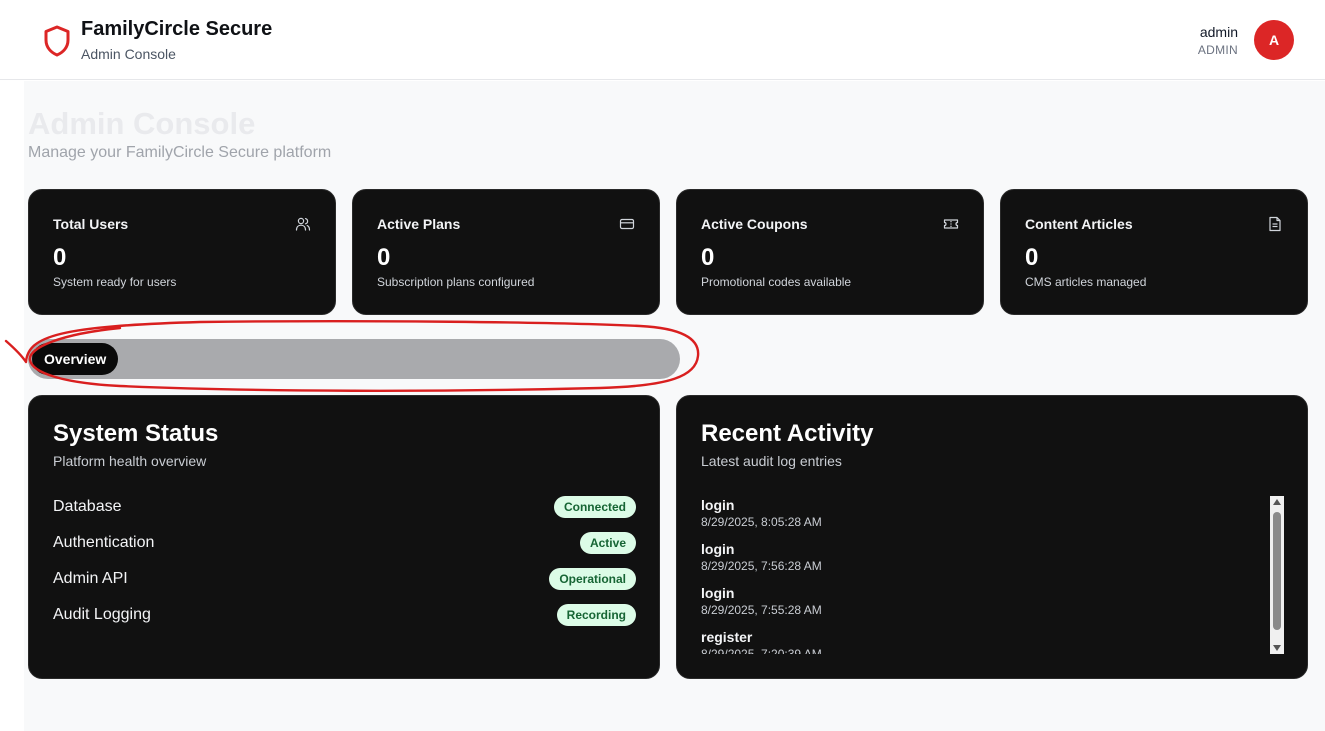 This screenshot has height=731, width=1325. I want to click on activity-item: register 8/29/2025, 7:20:39 AM, so click(981, 641).